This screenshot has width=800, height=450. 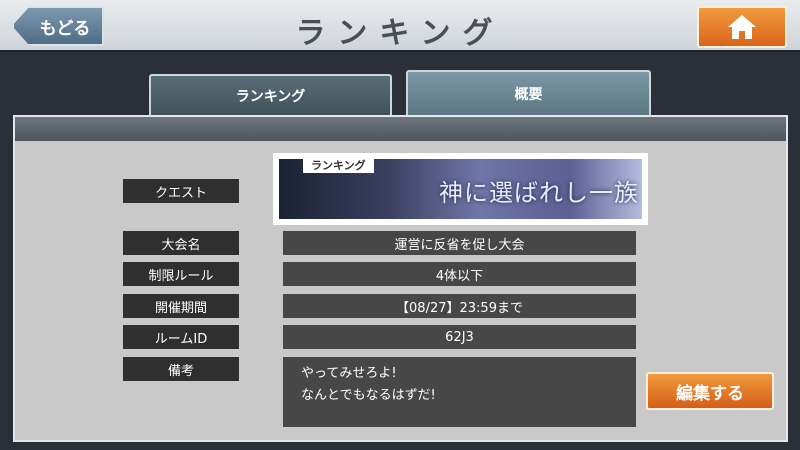 I want to click on home-button, so click(x=742, y=27).